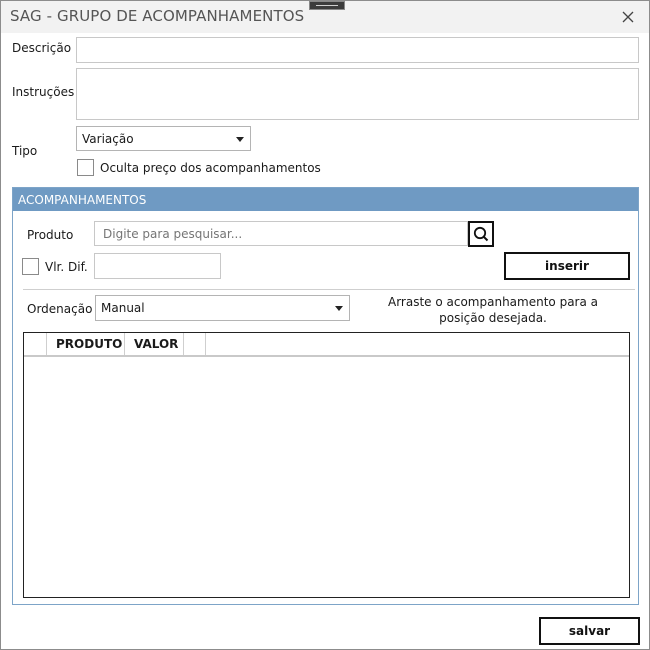  What do you see at coordinates (60, 309) in the screenshot?
I see `ordenacao-label: Ordenação` at bounding box center [60, 309].